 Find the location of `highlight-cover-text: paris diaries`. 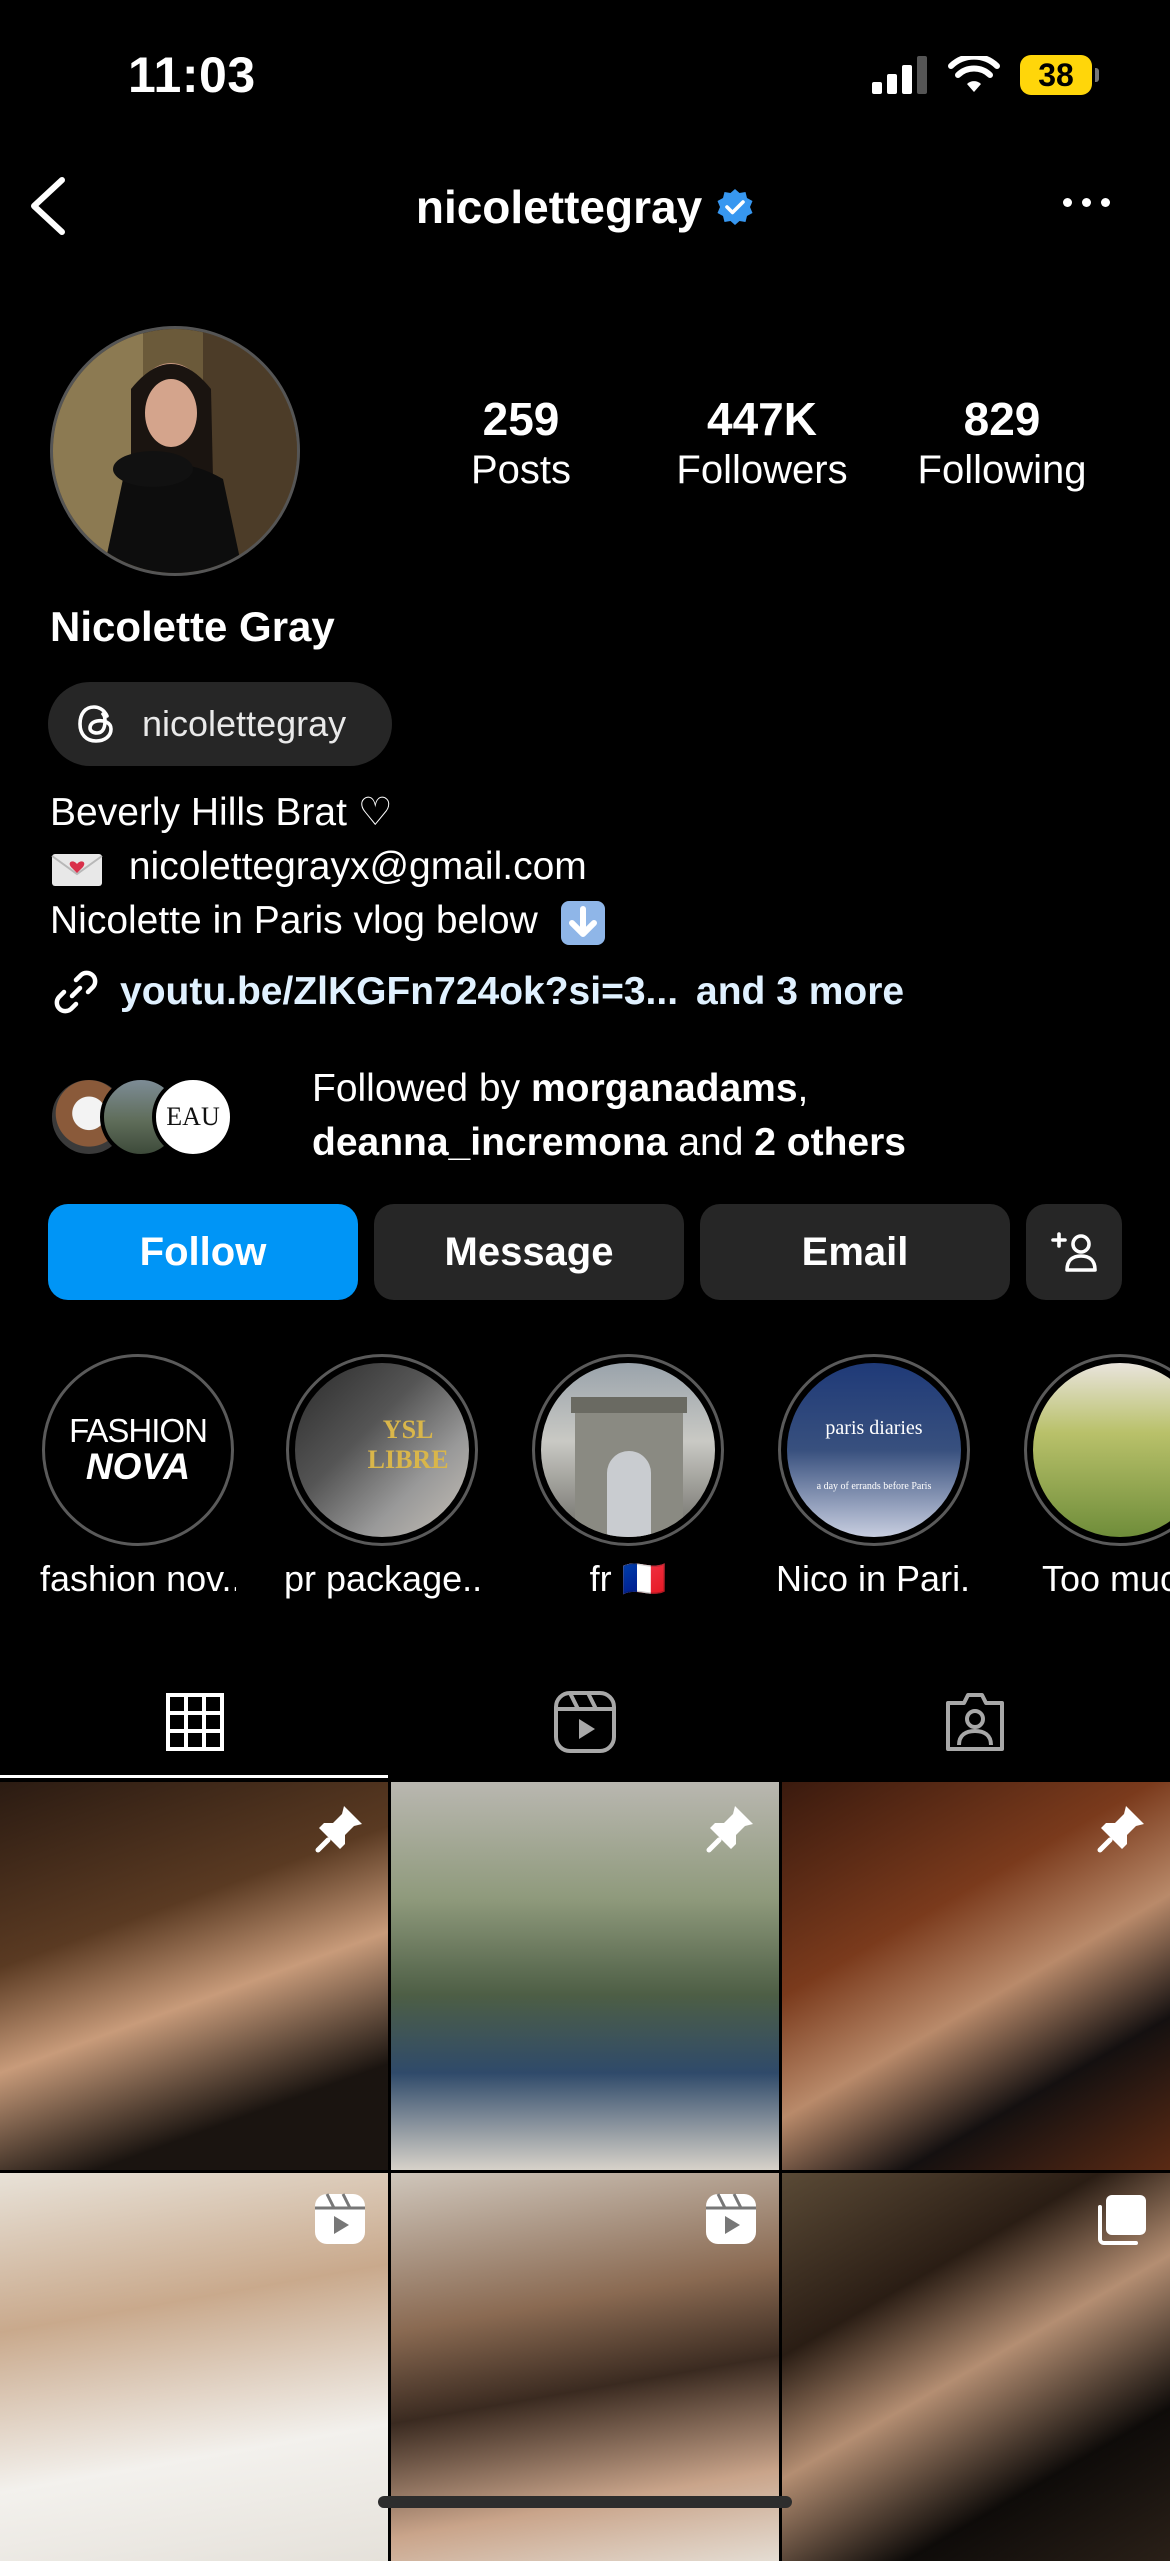

highlight-cover-text: paris diaries is located at coordinates (874, 1428).